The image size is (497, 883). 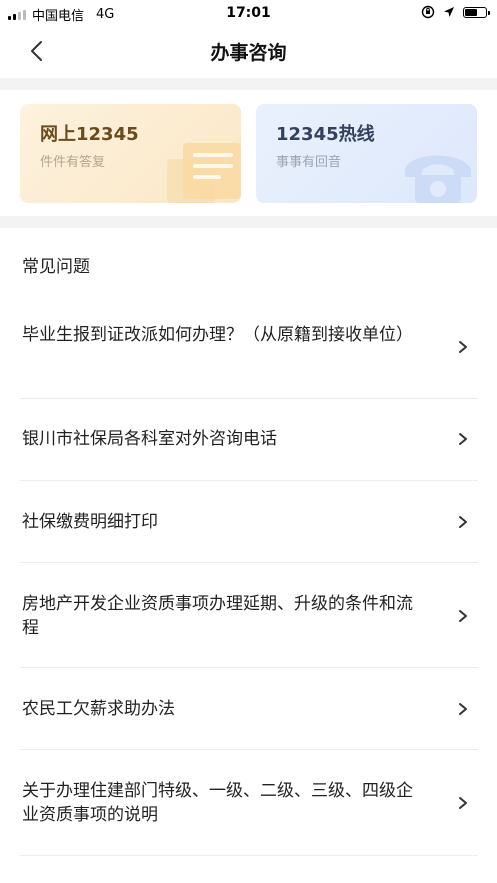 I want to click on card-title: 网上12345, so click(x=89, y=134).